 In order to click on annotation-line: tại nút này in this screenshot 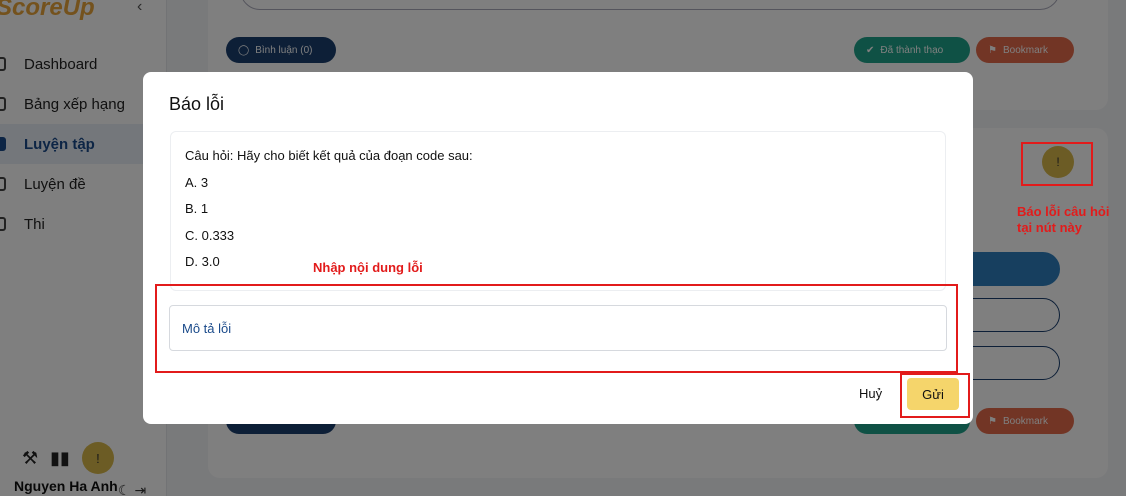, I will do `click(1050, 227)`.